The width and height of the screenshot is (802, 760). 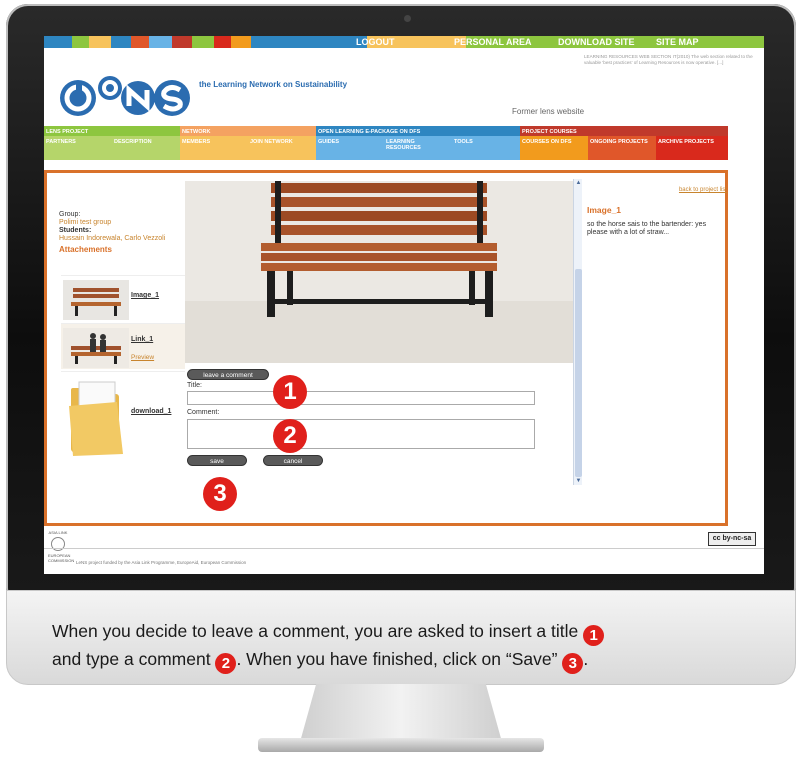 What do you see at coordinates (732, 539) in the screenshot?
I see `creative-commons-badge: cc by-nc-sa` at bounding box center [732, 539].